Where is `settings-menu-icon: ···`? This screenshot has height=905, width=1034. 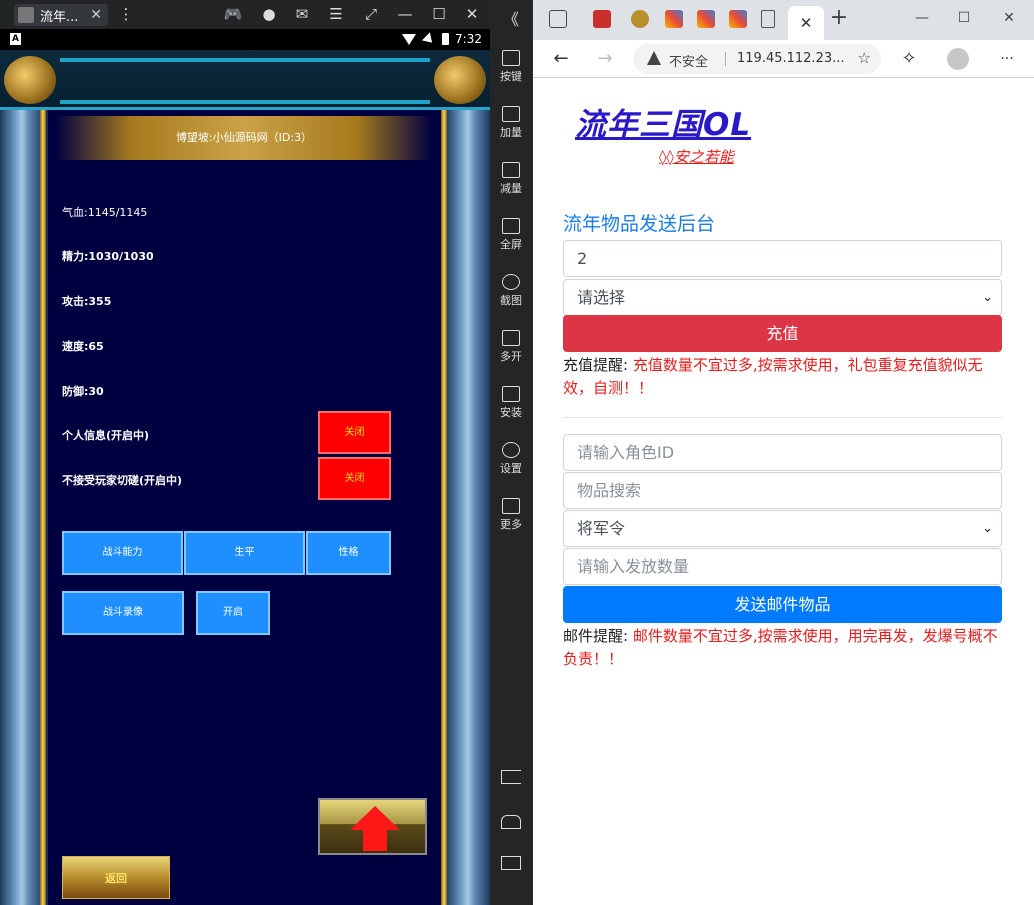 settings-menu-icon: ··· is located at coordinates (1007, 59).